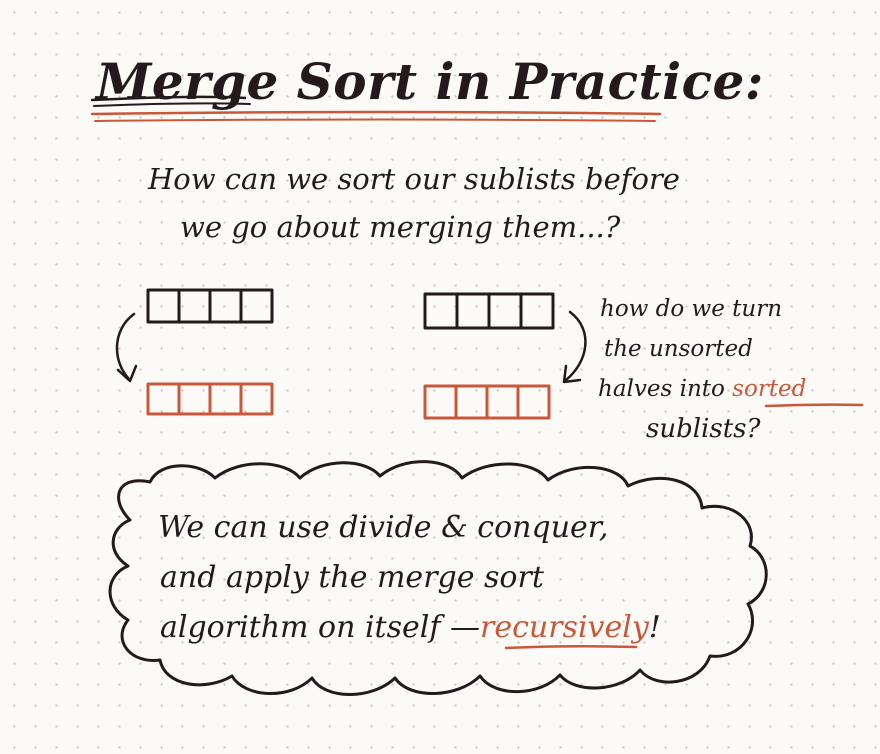  What do you see at coordinates (487, 402) in the screenshot?
I see `sorted-array-right` at bounding box center [487, 402].